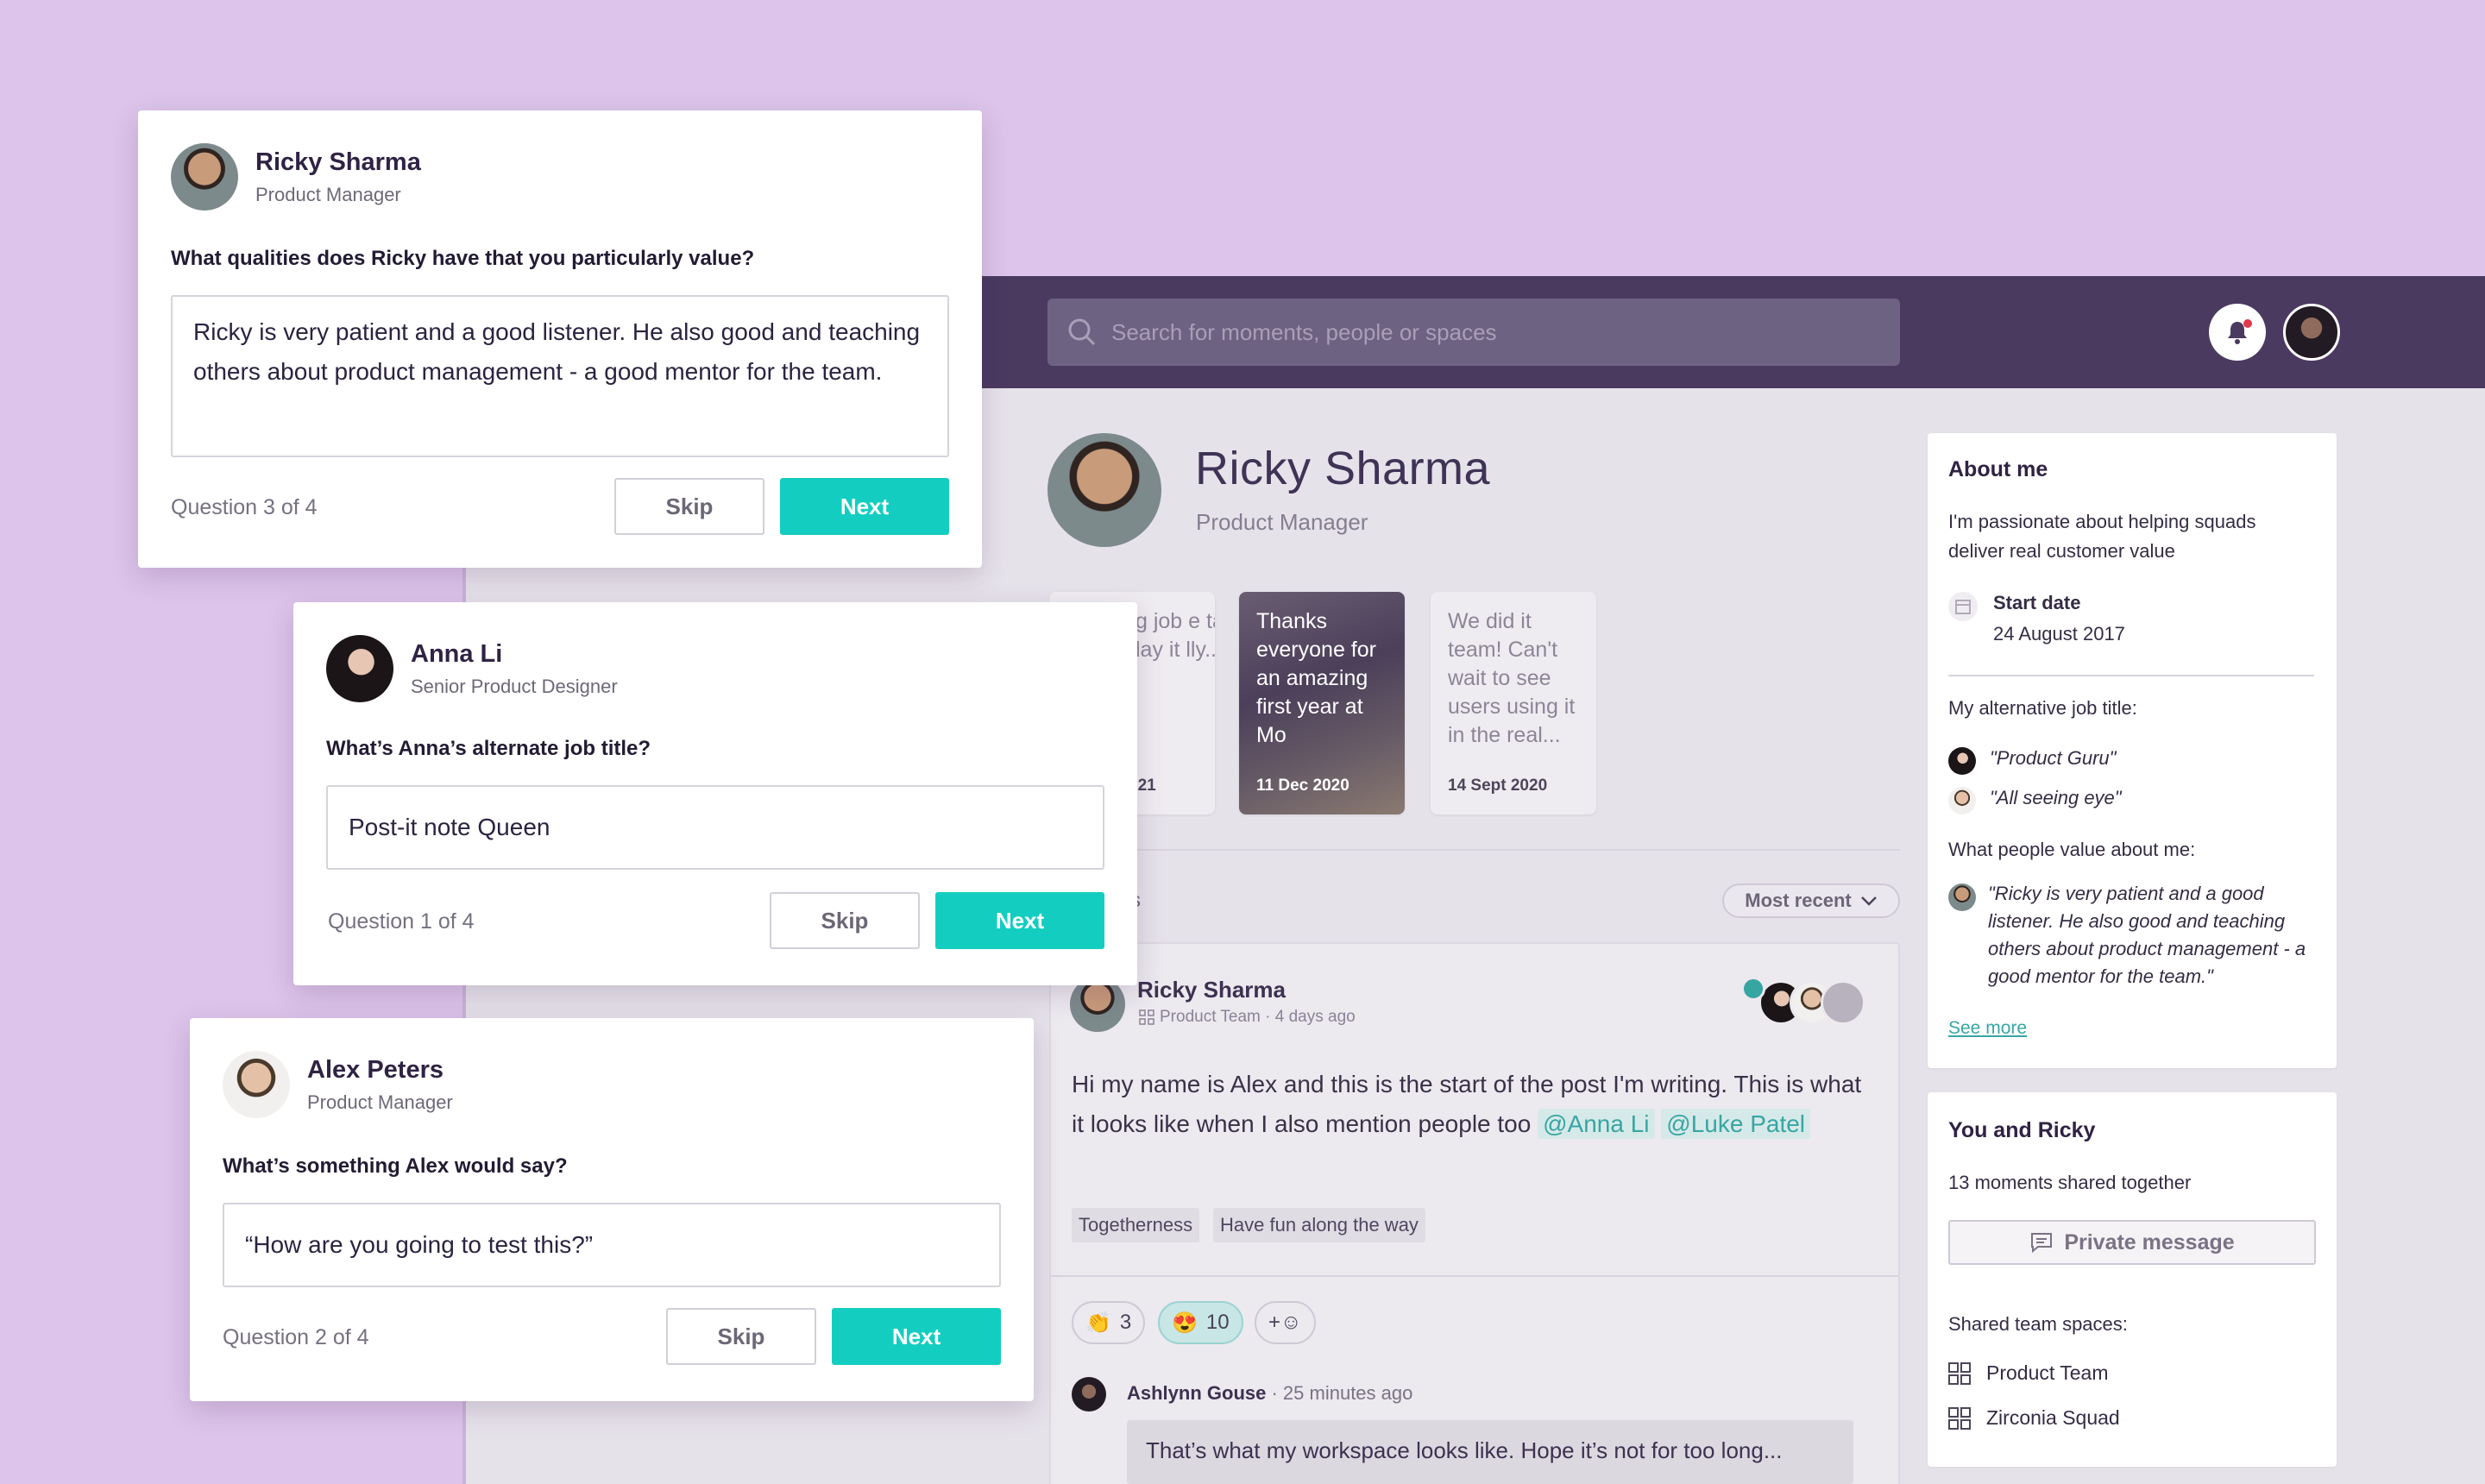  Describe the element at coordinates (2042, 708) in the screenshot. I see `alt-title-heading: My alternative job title:` at that location.